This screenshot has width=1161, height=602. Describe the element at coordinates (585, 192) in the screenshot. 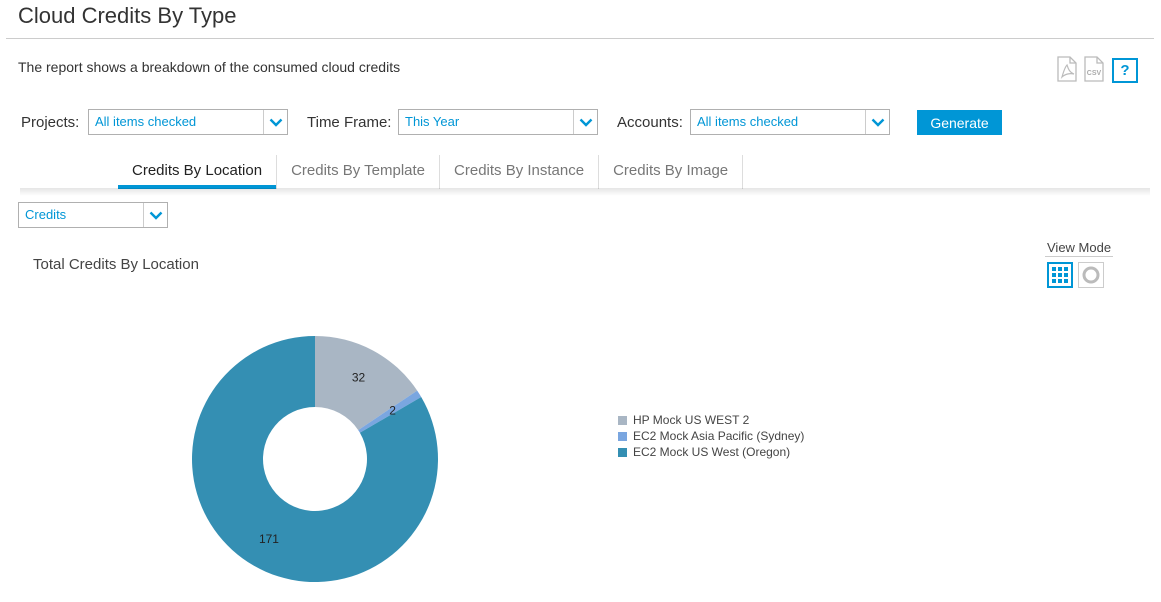

I see `tab-bar-shadow` at that location.